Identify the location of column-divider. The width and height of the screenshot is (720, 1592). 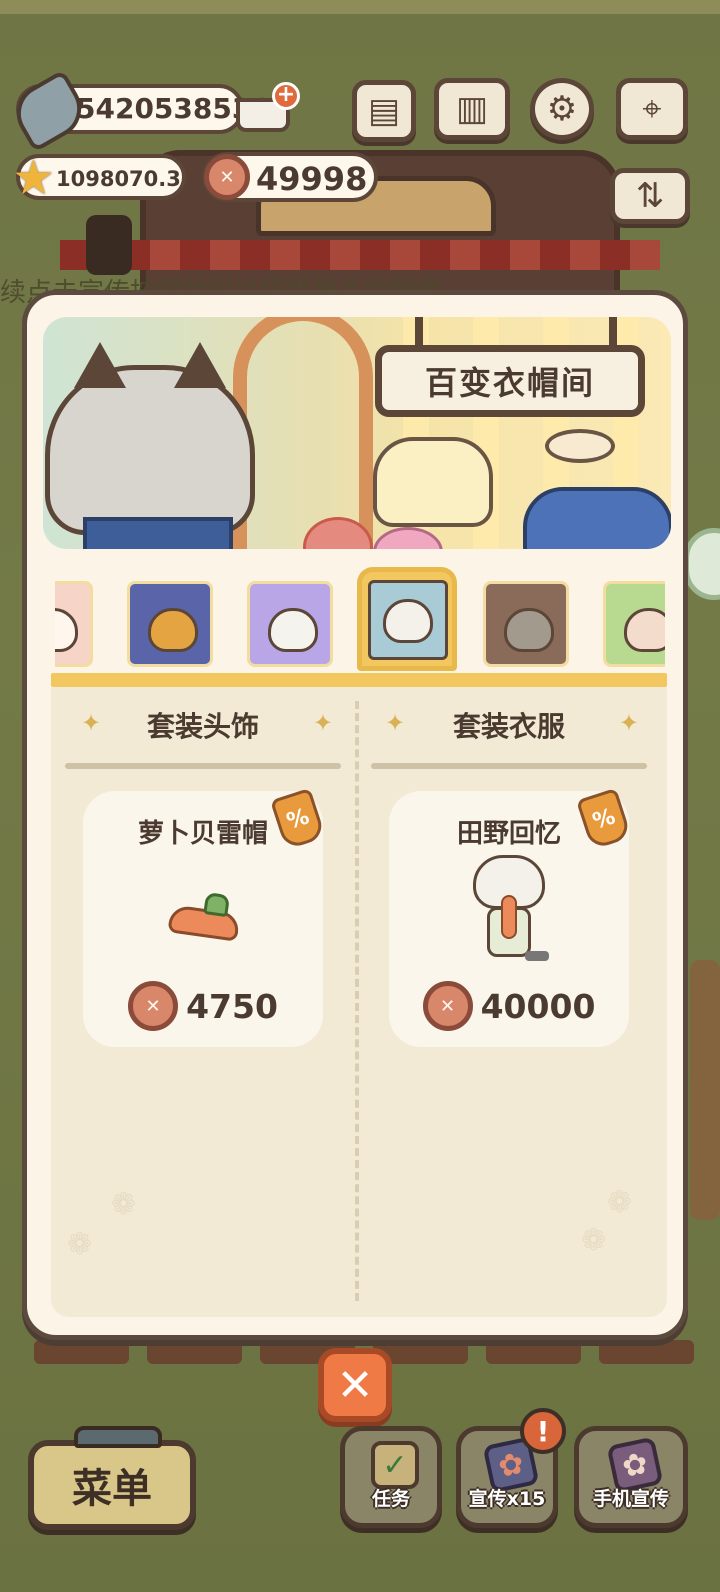
(357, 1001).